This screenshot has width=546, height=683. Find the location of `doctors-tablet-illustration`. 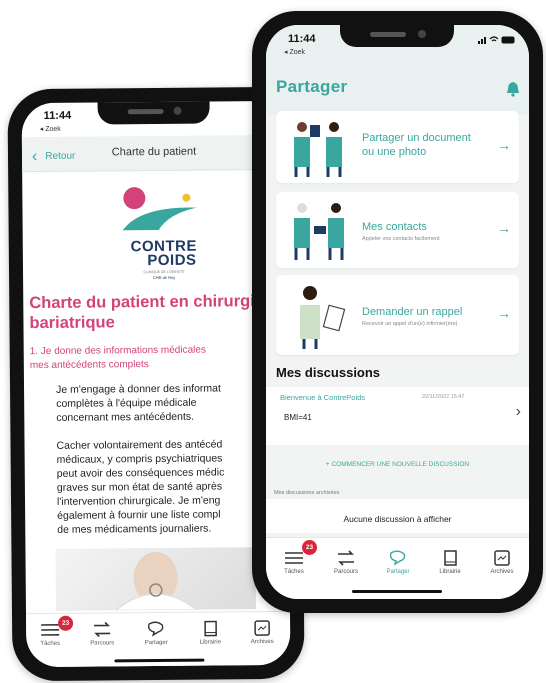

doctors-tablet-illustration is located at coordinates (319, 231).